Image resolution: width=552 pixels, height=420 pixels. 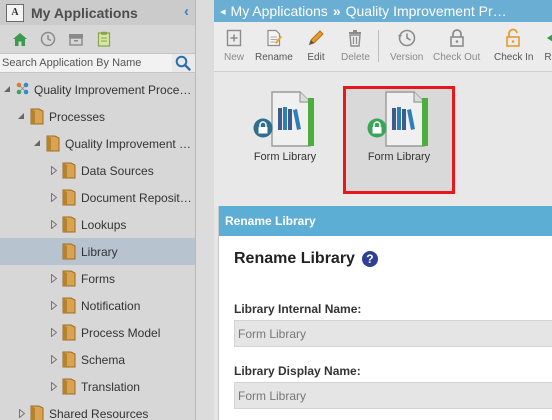 I want to click on new-icon, so click(x=234, y=38).